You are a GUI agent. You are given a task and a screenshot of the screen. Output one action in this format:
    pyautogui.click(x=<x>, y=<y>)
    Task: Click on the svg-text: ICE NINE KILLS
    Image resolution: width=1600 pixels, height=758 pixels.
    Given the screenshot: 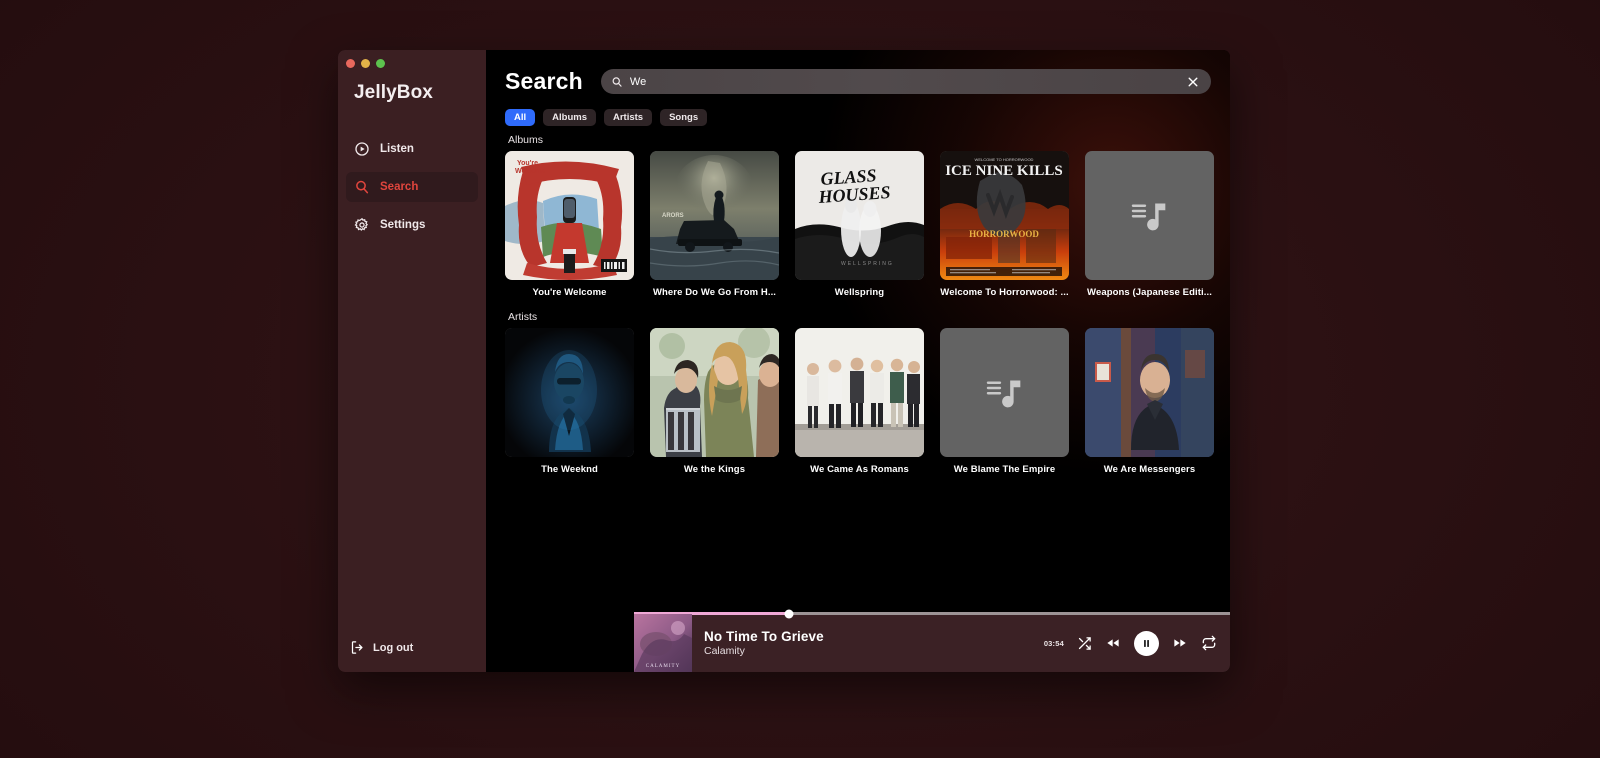 What is the action you would take?
    pyautogui.click(x=1004, y=171)
    